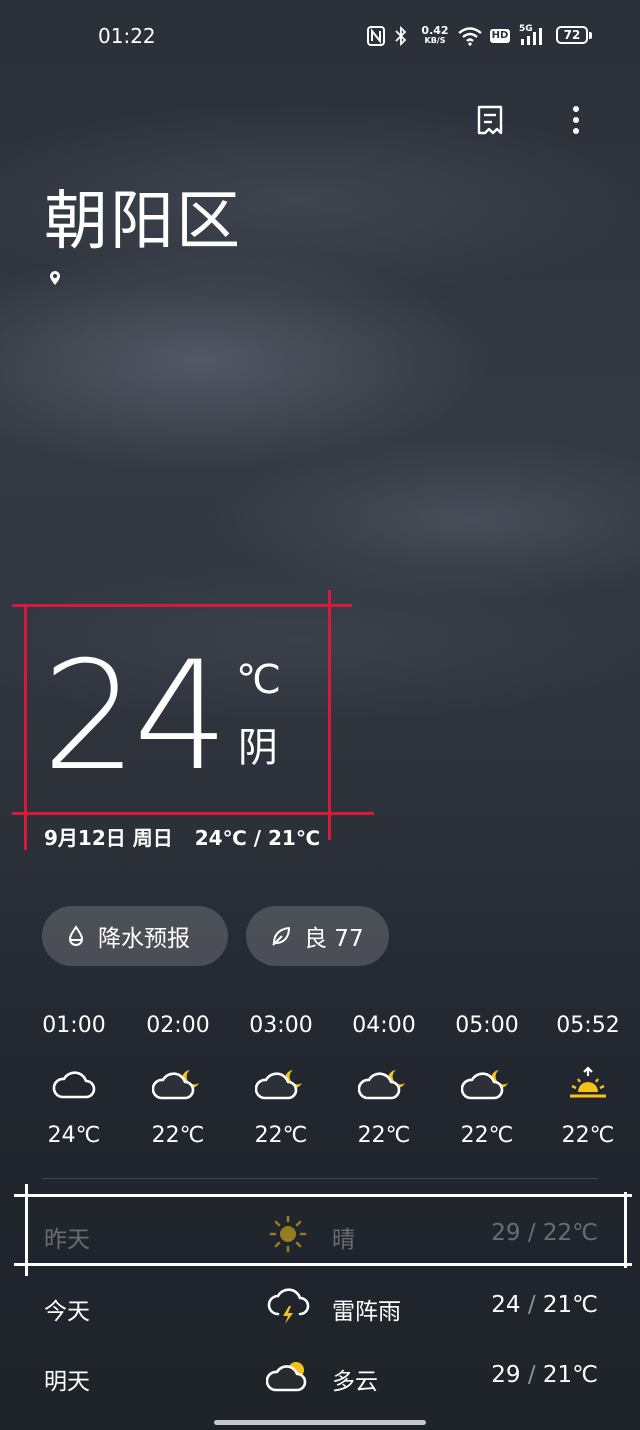  I want to click on wifi-icon, so click(470, 36).